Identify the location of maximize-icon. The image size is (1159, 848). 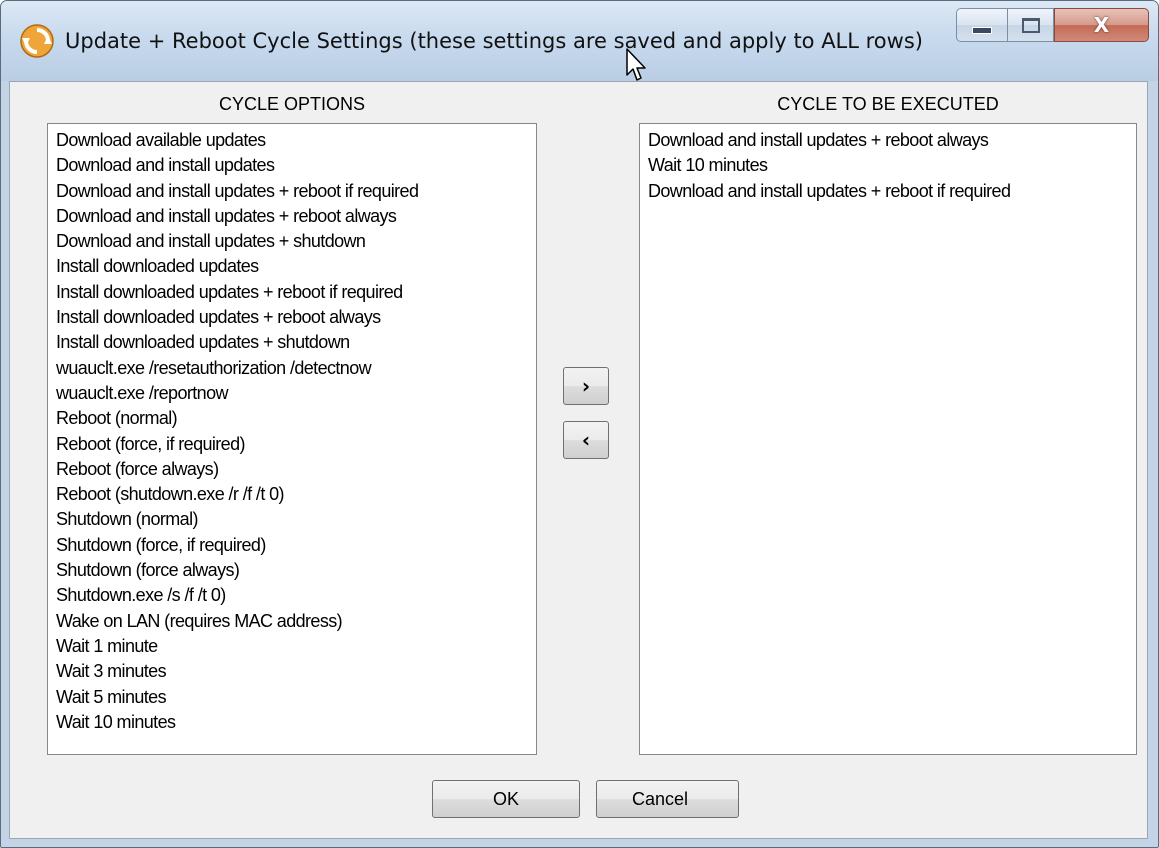
(1030, 25).